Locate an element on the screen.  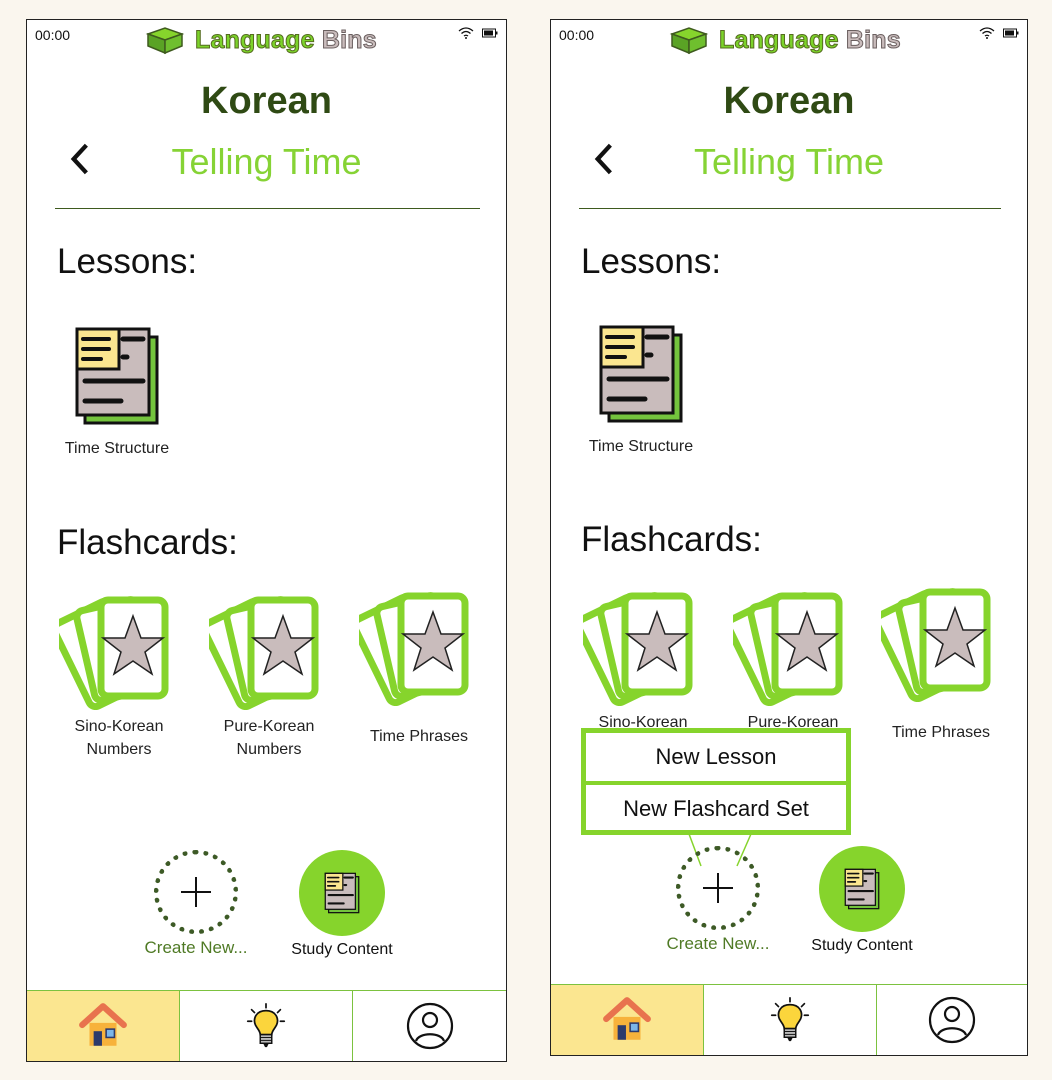
create-new-menu: New Lesson New Flashcard Set is located at coordinates (716, 781).